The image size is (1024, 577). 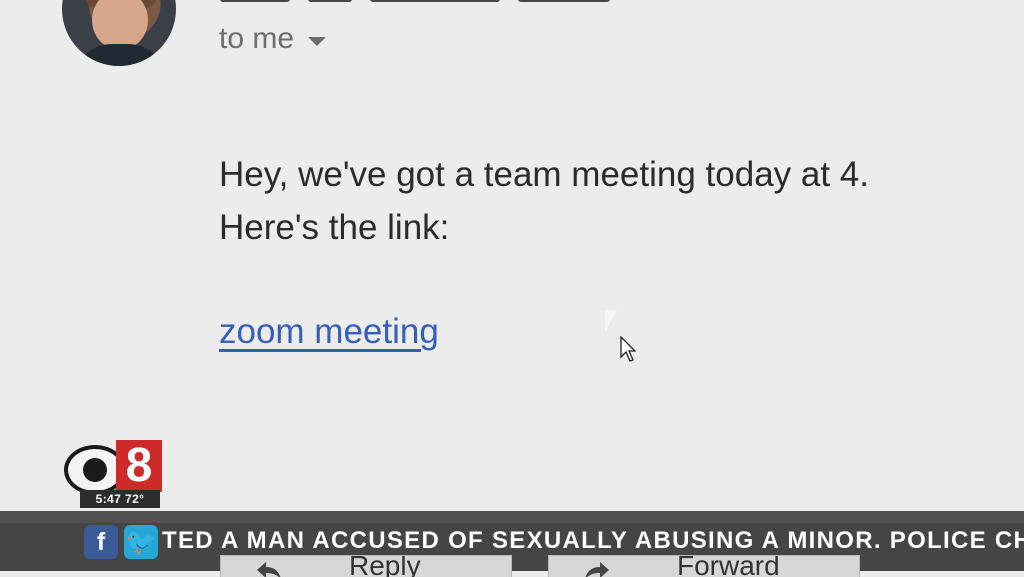 I want to click on sender-avatar, so click(x=119, y=33).